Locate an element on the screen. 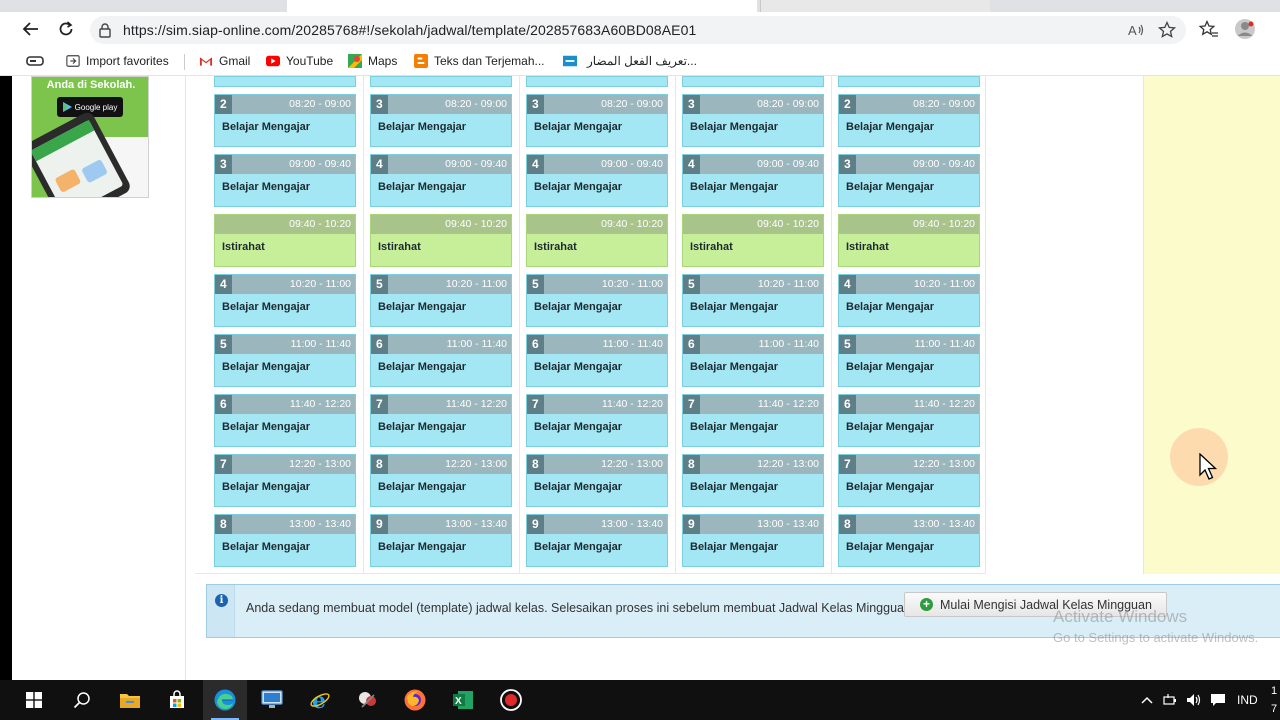 The width and height of the screenshot is (1280, 720). profile-avatar is located at coordinates (1245, 29).